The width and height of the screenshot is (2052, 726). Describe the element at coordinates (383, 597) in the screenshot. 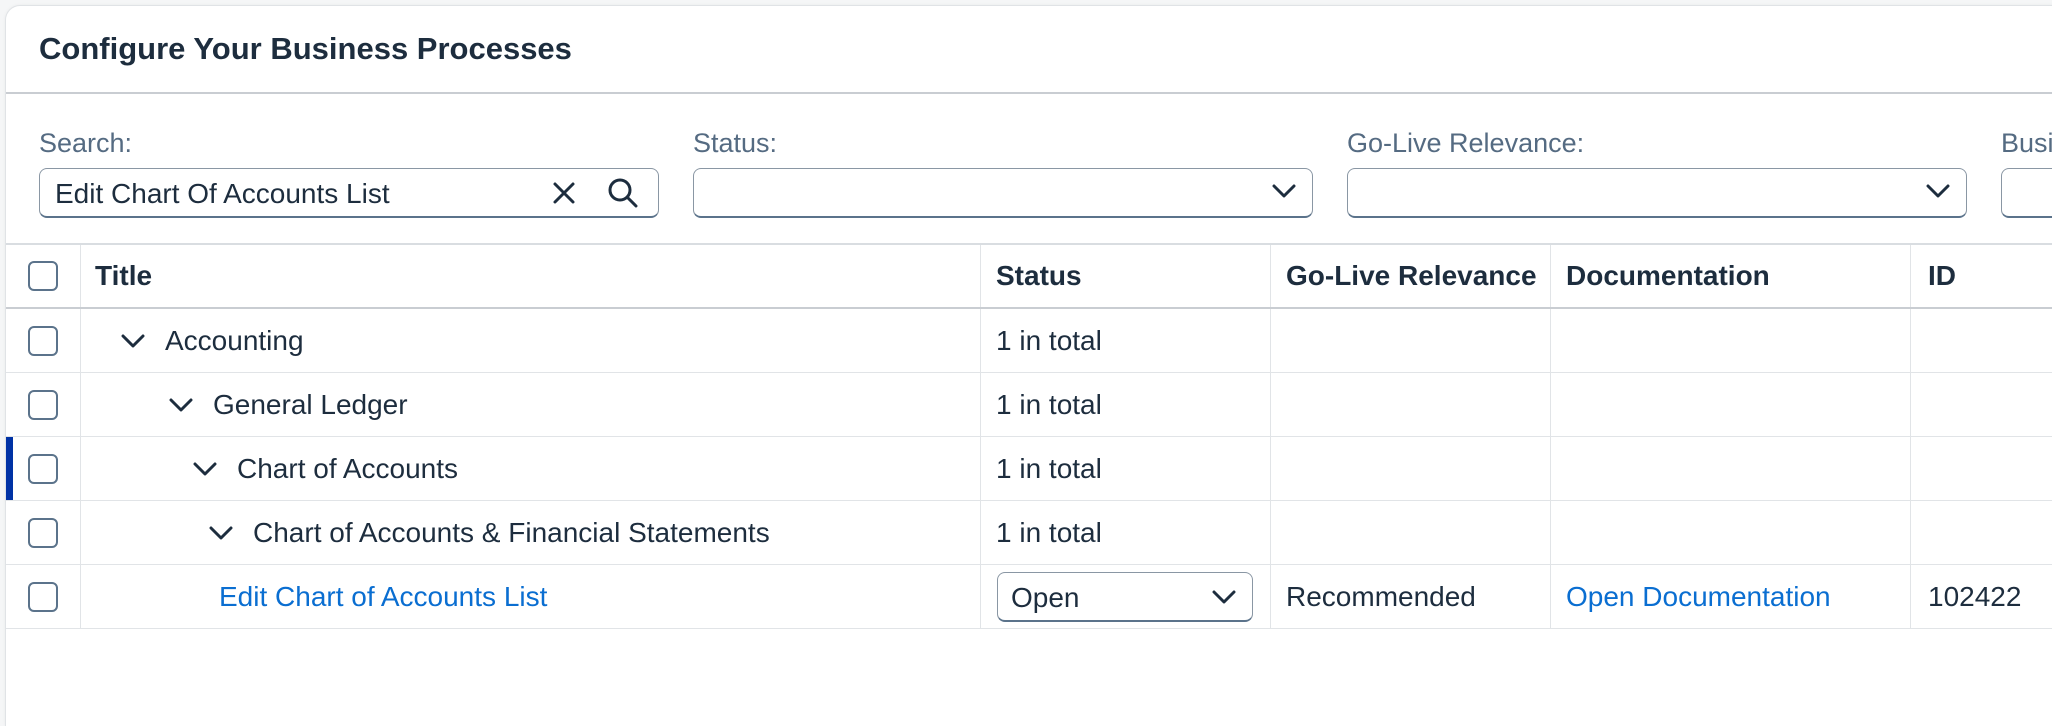

I see `process-link: Edit Chart of Accounts List` at that location.